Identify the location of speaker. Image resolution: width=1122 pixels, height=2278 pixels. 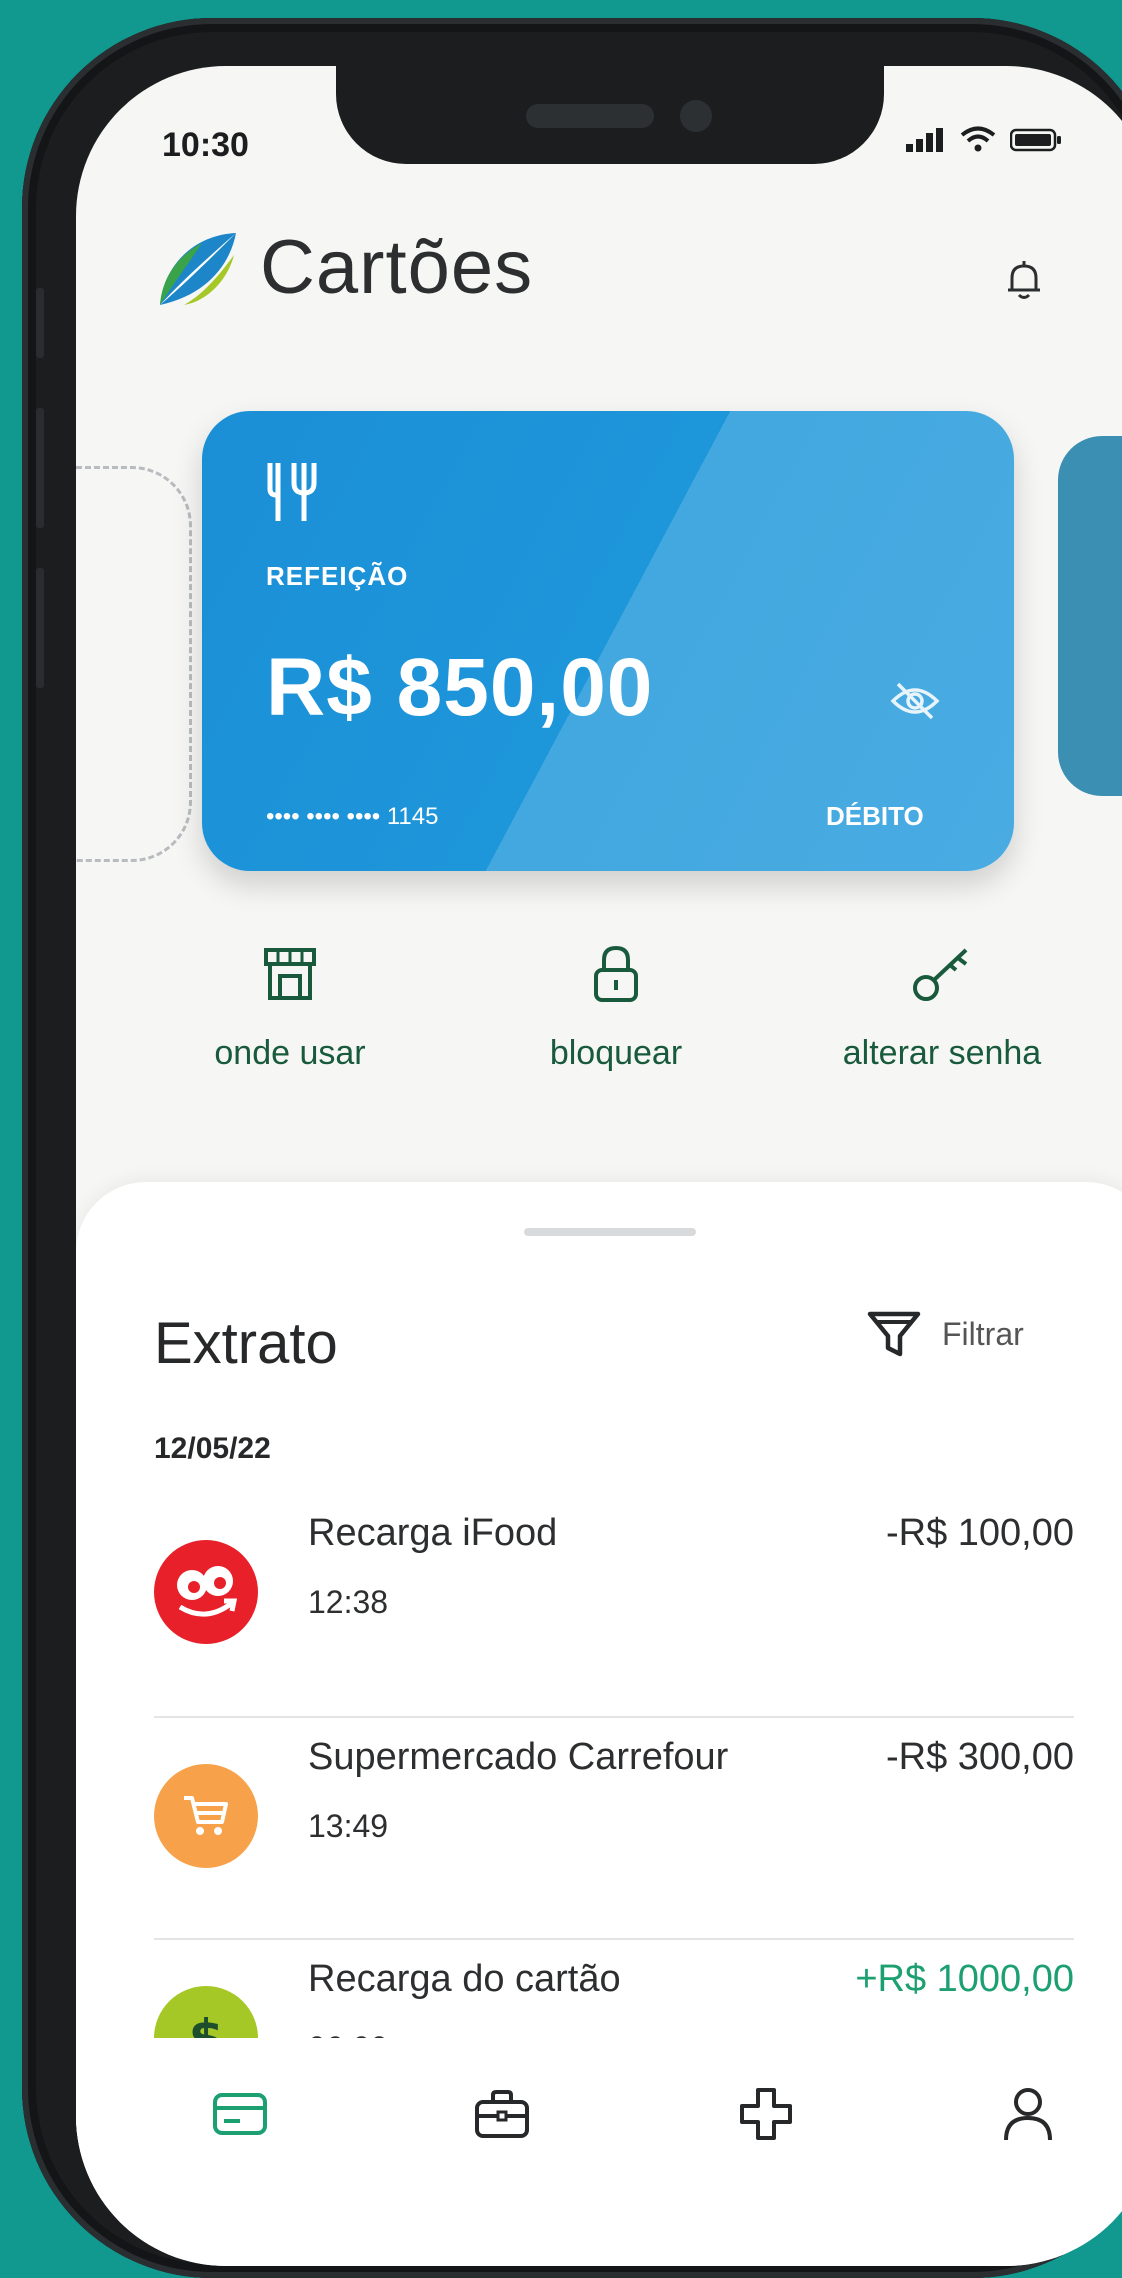
(590, 116).